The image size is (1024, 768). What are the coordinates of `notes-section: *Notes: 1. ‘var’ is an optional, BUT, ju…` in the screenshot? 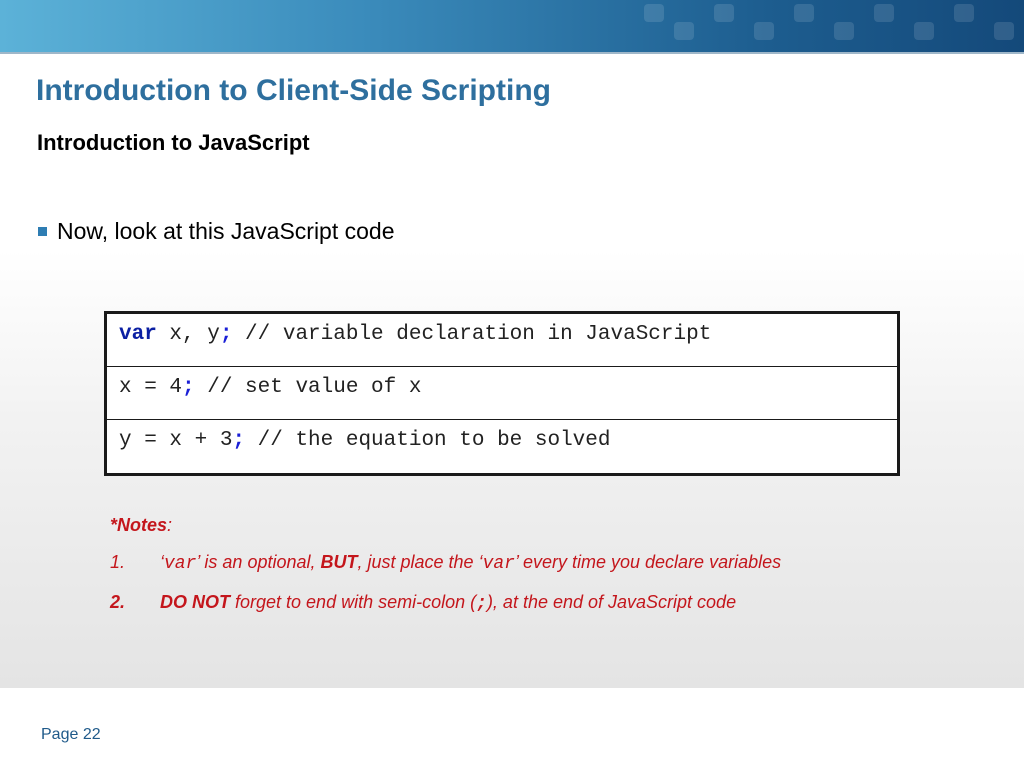 It's located at (520, 571).